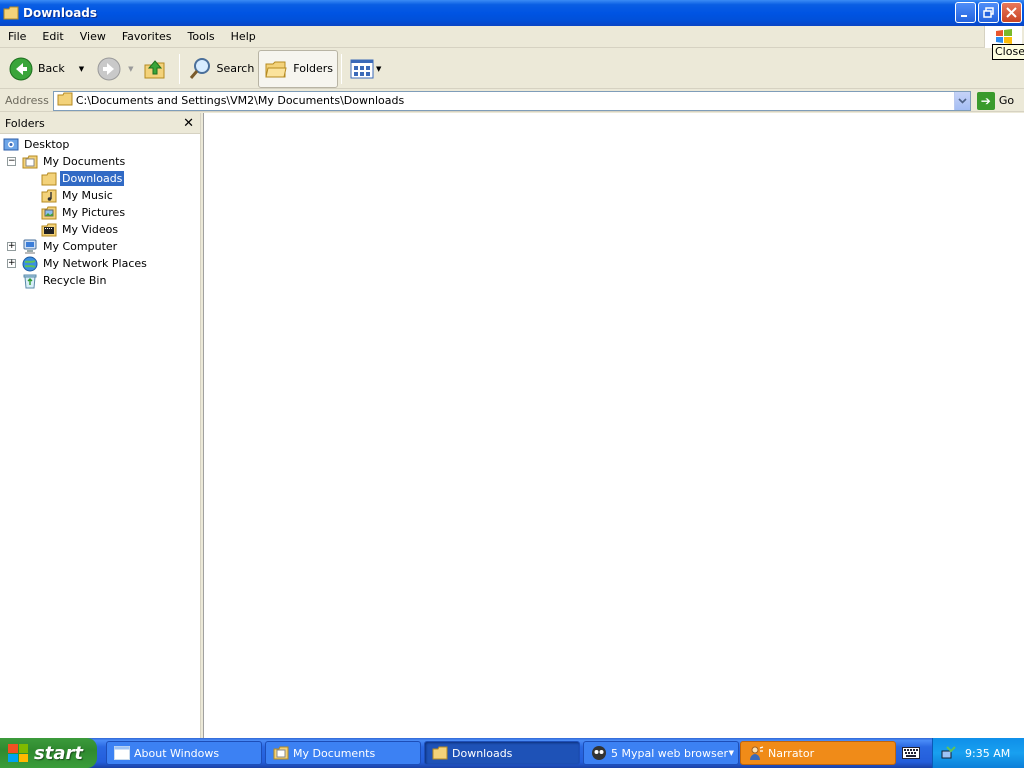  Describe the element at coordinates (18, 753) in the screenshot. I see `windows-logo-icon` at that location.